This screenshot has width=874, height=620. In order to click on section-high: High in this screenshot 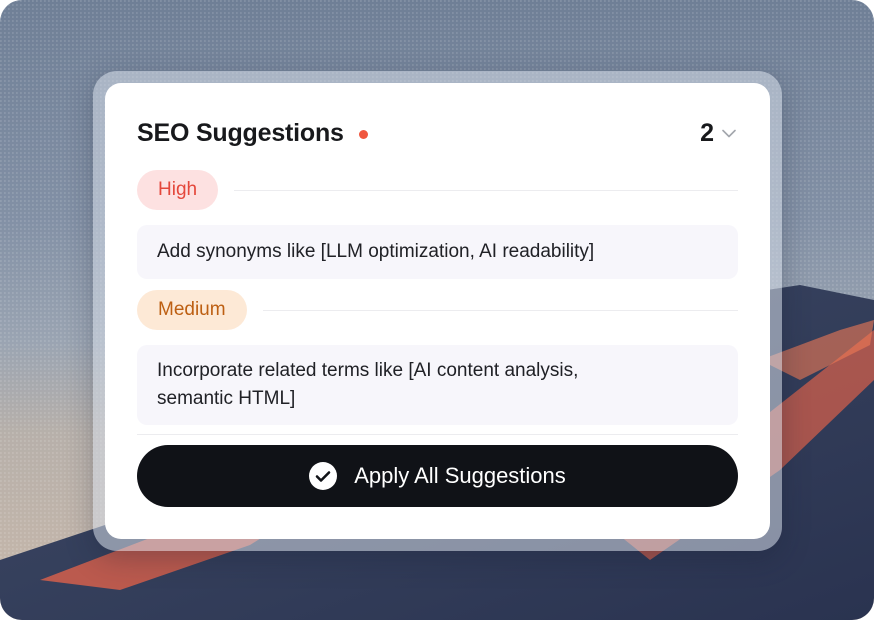, I will do `click(437, 190)`.